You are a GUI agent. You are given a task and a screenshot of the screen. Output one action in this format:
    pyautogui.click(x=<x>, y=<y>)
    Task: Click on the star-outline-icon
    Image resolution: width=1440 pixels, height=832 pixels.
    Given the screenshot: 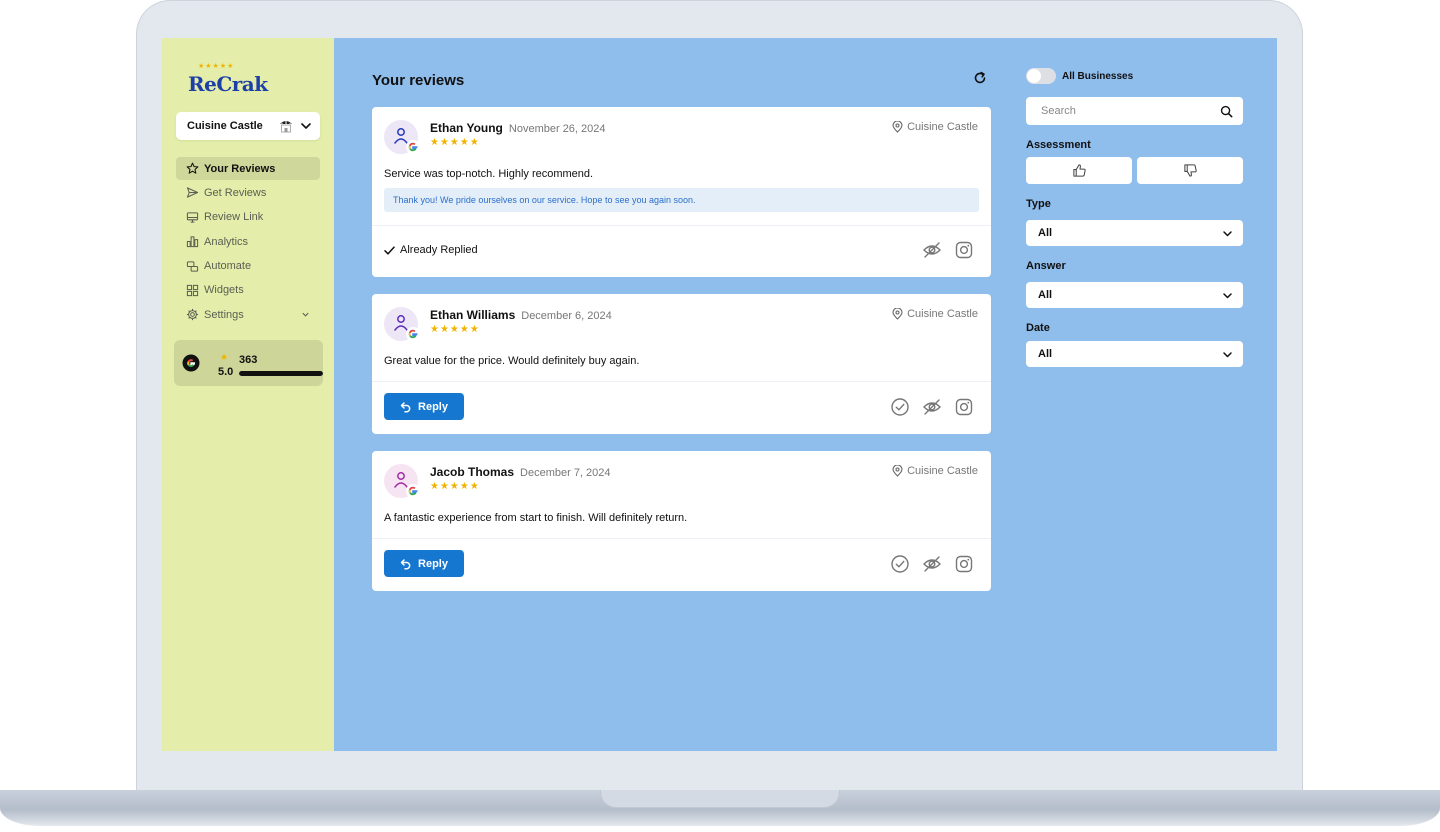 What is the action you would take?
    pyautogui.click(x=192, y=168)
    